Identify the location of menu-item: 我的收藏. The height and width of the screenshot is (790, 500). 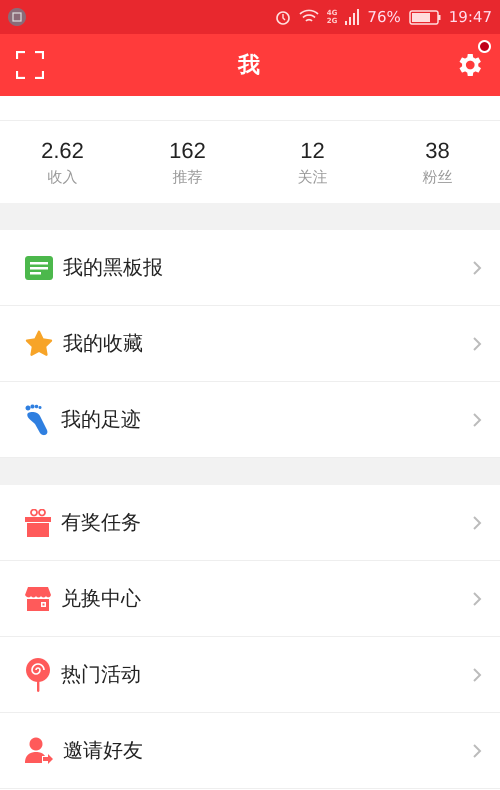
(250, 344).